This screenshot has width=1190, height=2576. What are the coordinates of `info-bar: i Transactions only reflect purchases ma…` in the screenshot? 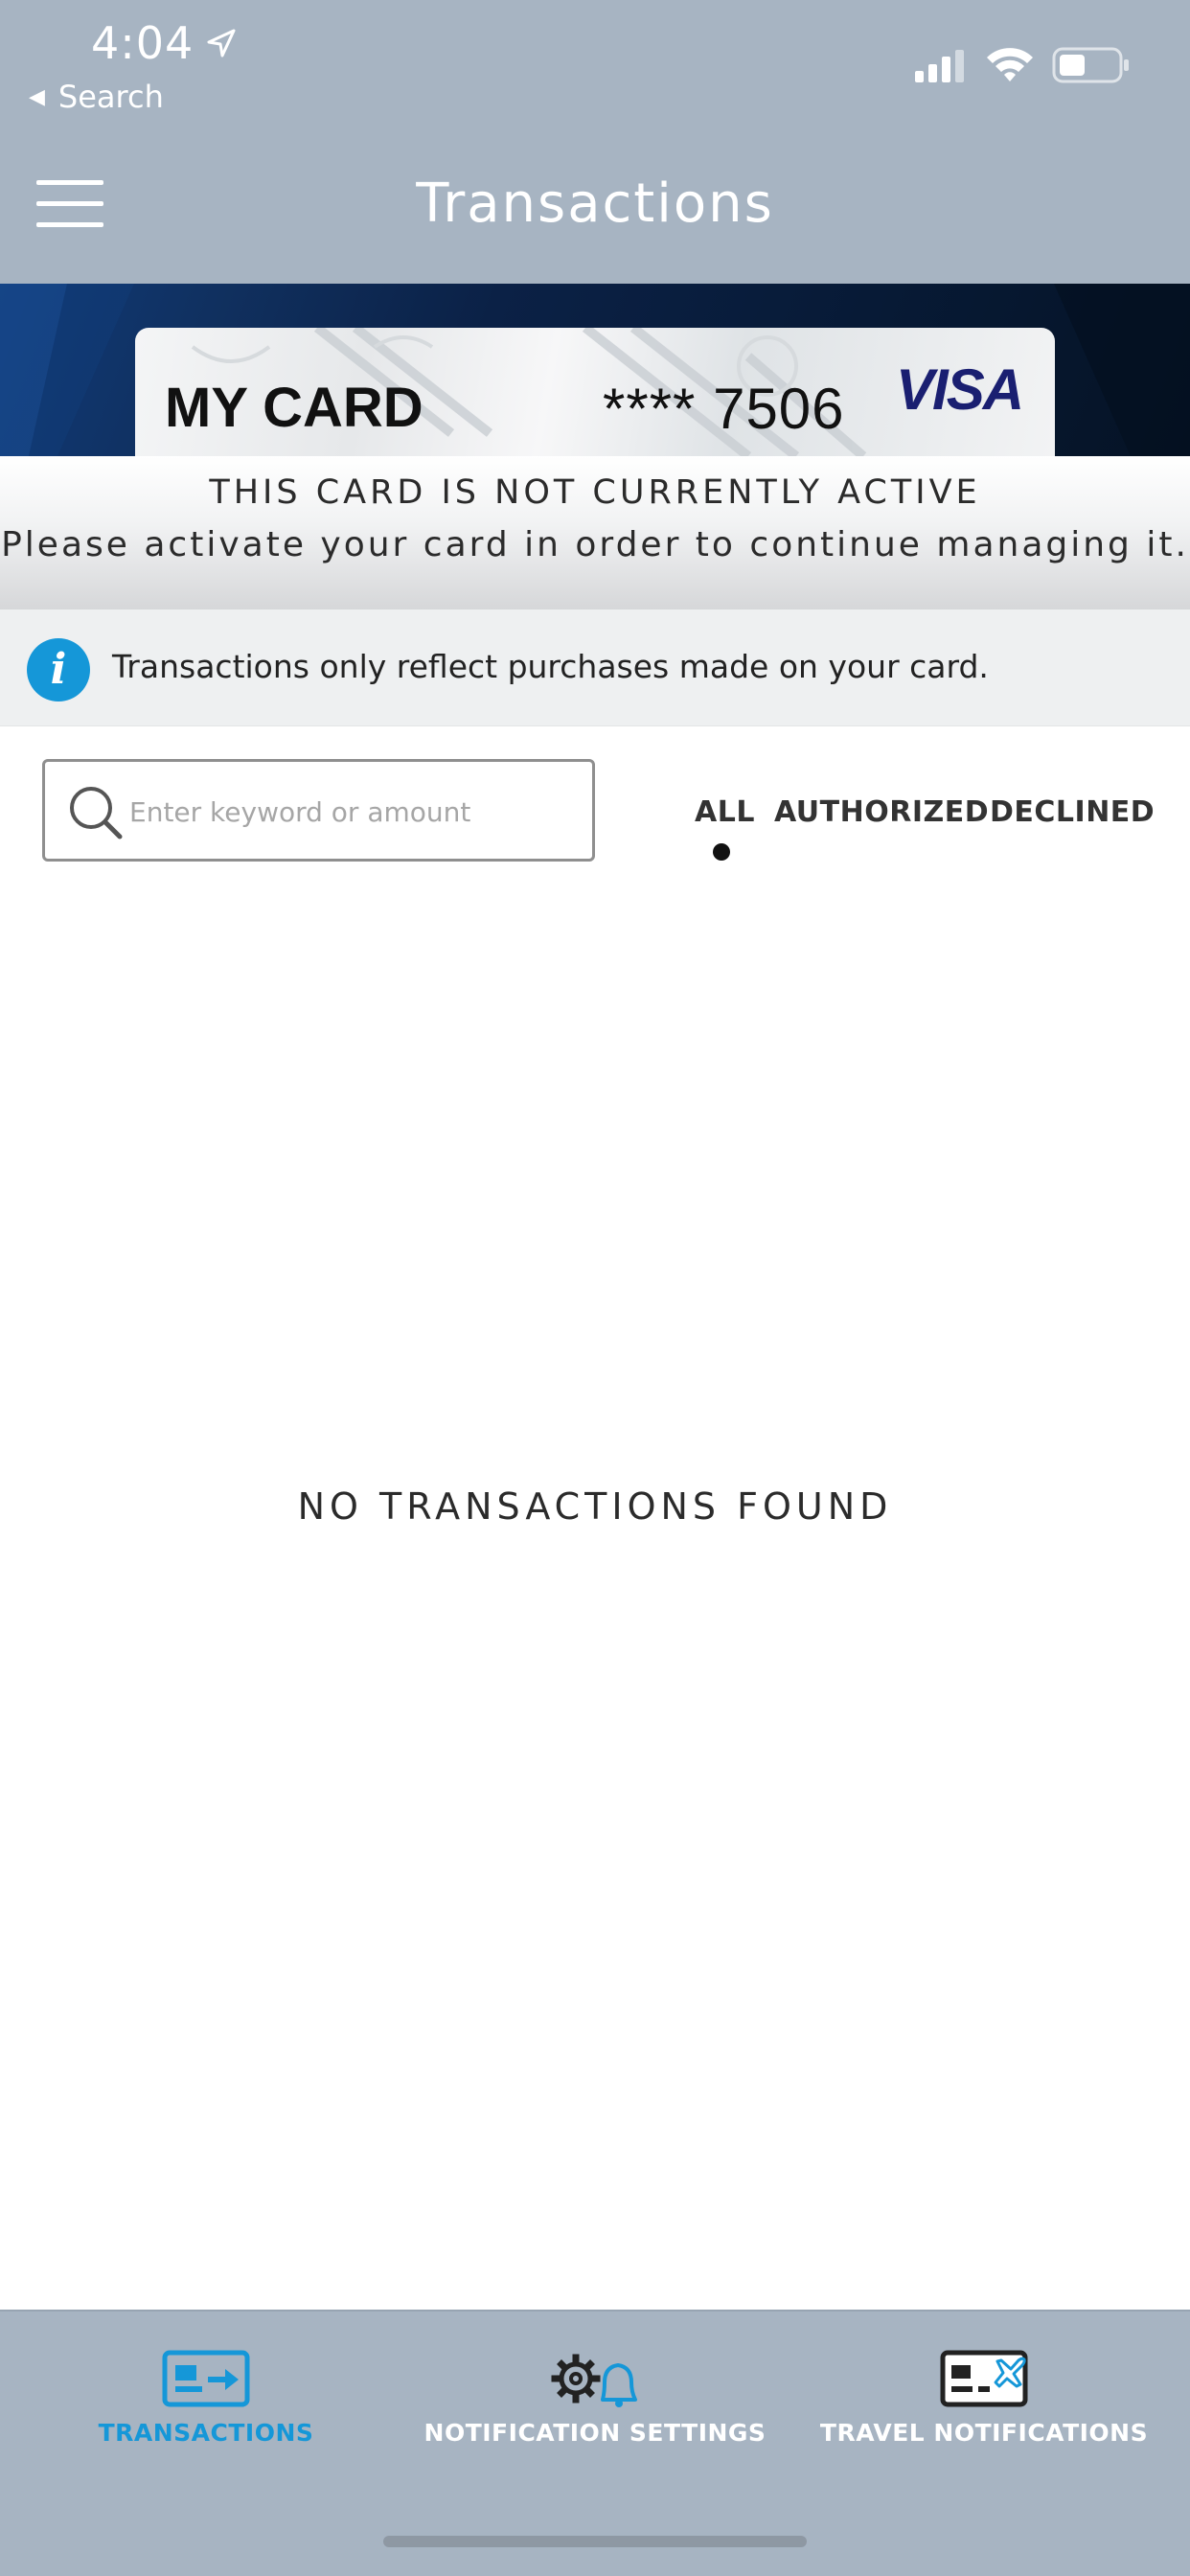 It's located at (595, 668).